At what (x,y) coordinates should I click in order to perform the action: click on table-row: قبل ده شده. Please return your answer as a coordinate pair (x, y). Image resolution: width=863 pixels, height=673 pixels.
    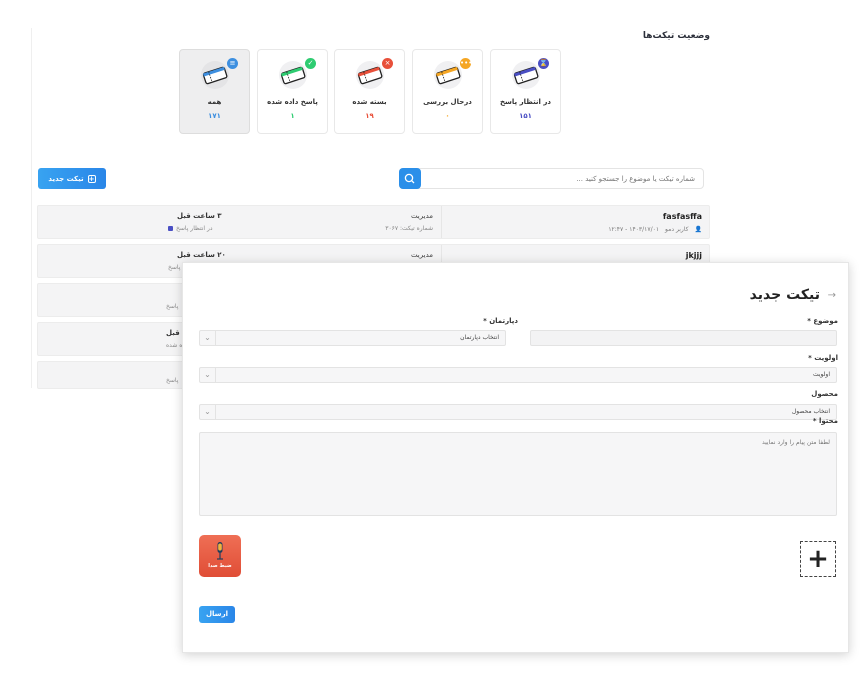
    Looking at the image, I should click on (112, 339).